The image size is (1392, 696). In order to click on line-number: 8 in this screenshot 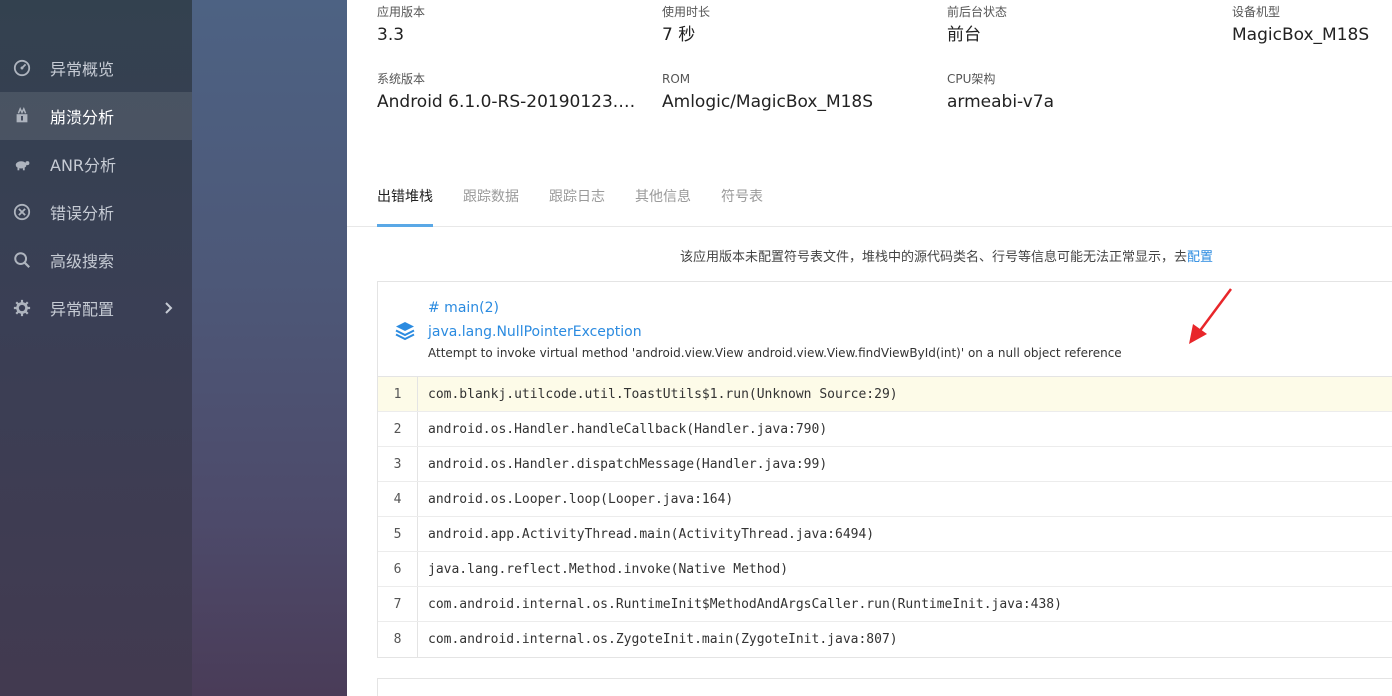, I will do `click(398, 639)`.